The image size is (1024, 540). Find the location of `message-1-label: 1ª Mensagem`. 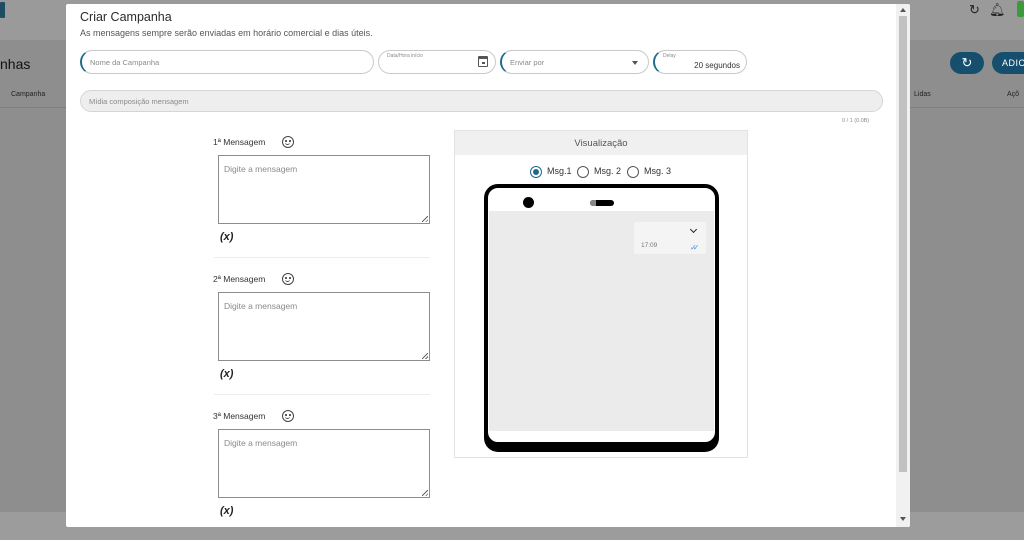

message-1-label: 1ª Mensagem is located at coordinates (239, 142).